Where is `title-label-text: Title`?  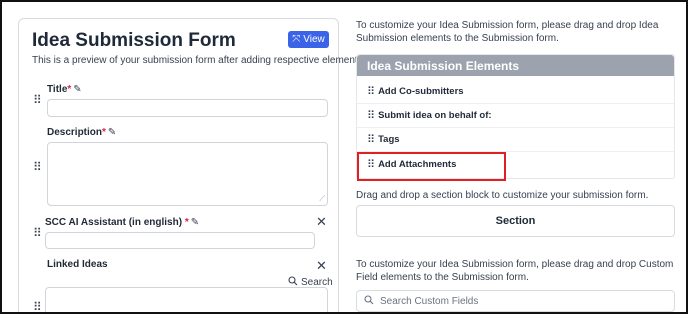 title-label-text: Title is located at coordinates (57, 89).